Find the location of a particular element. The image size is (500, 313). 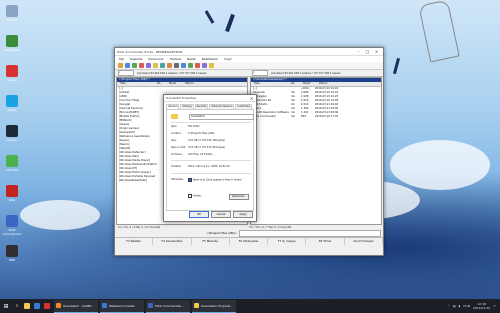

command-input is located at coordinates (310, 233).